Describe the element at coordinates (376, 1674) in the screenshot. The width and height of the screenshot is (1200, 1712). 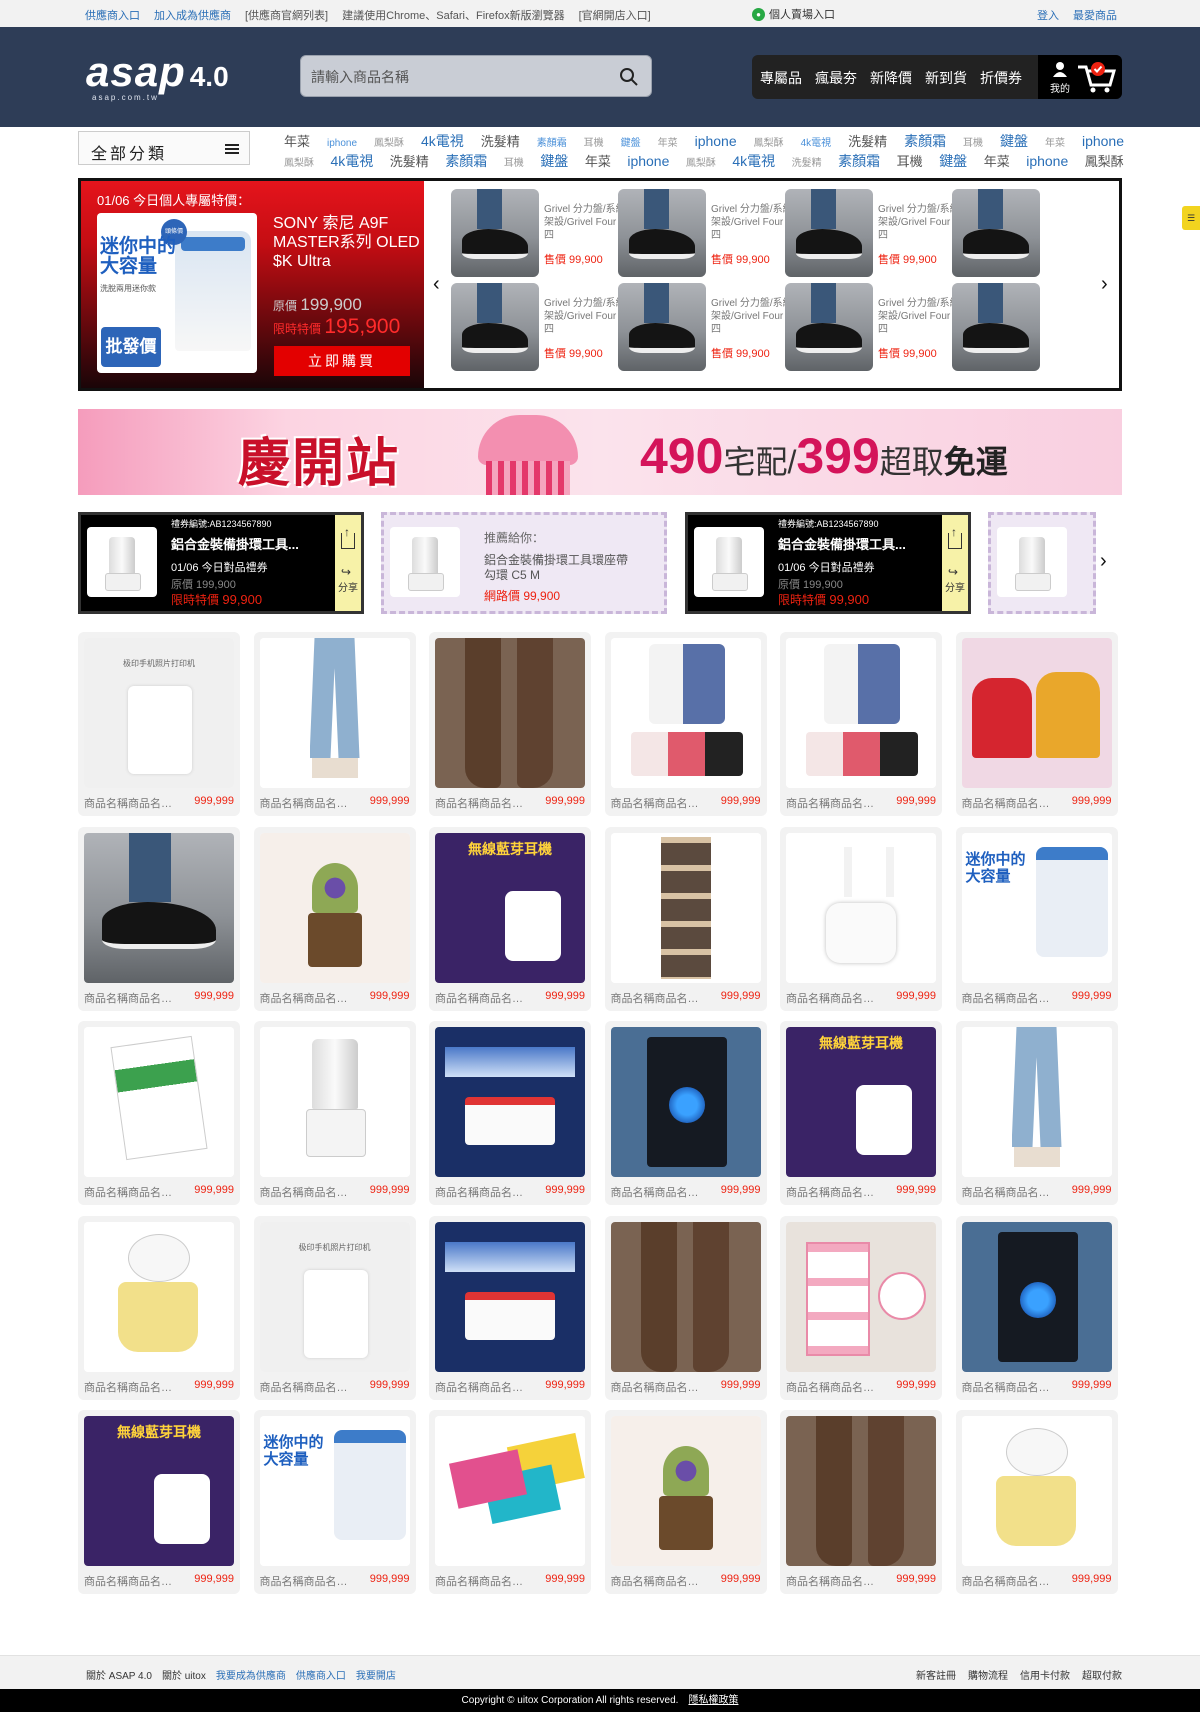
I see `footer-link: 我要開店` at that location.